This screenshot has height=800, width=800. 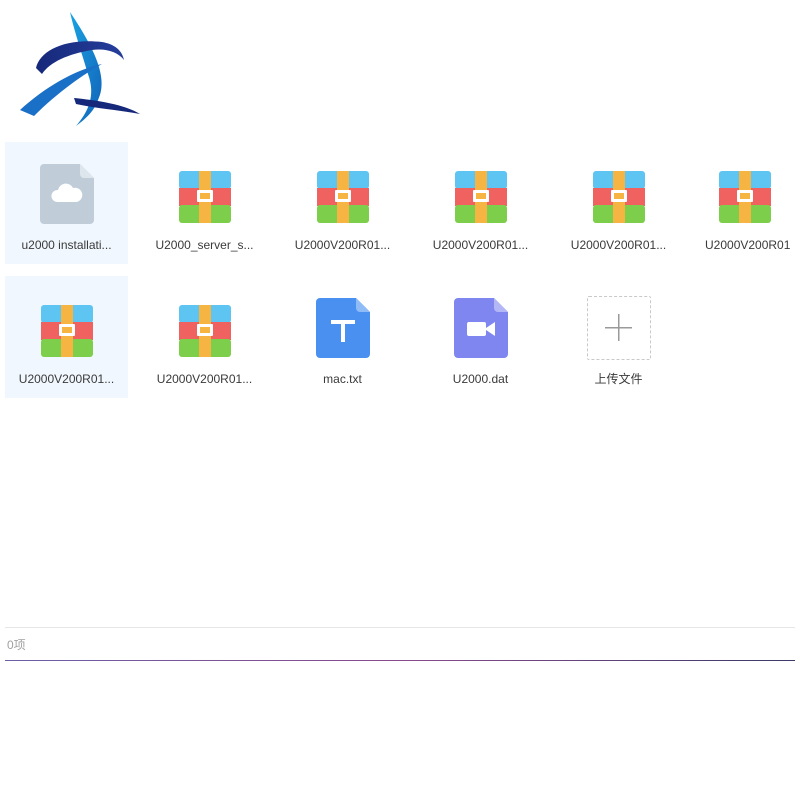 I want to click on file-tile: U2000.dat, so click(x=480, y=337).